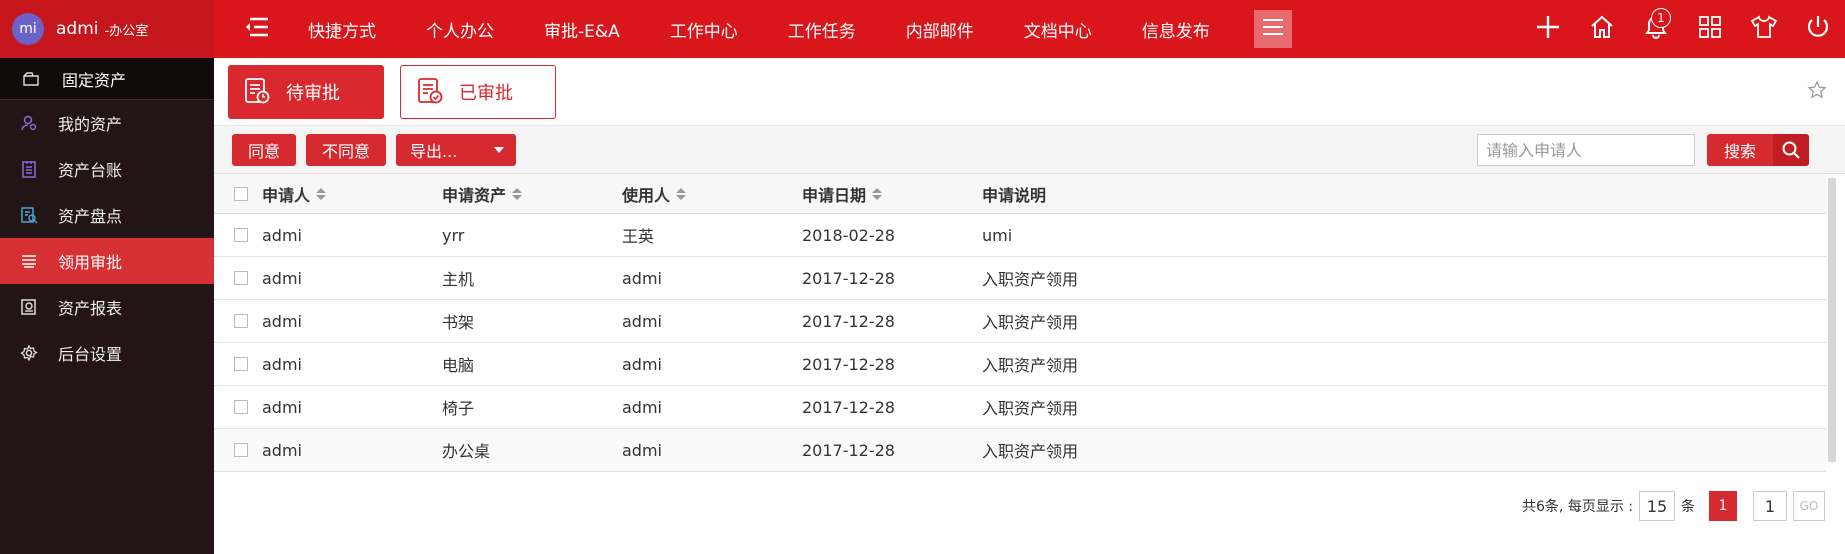 The height and width of the screenshot is (554, 1845). I want to click on sidebar-item-label: 资产报表, so click(90, 308).